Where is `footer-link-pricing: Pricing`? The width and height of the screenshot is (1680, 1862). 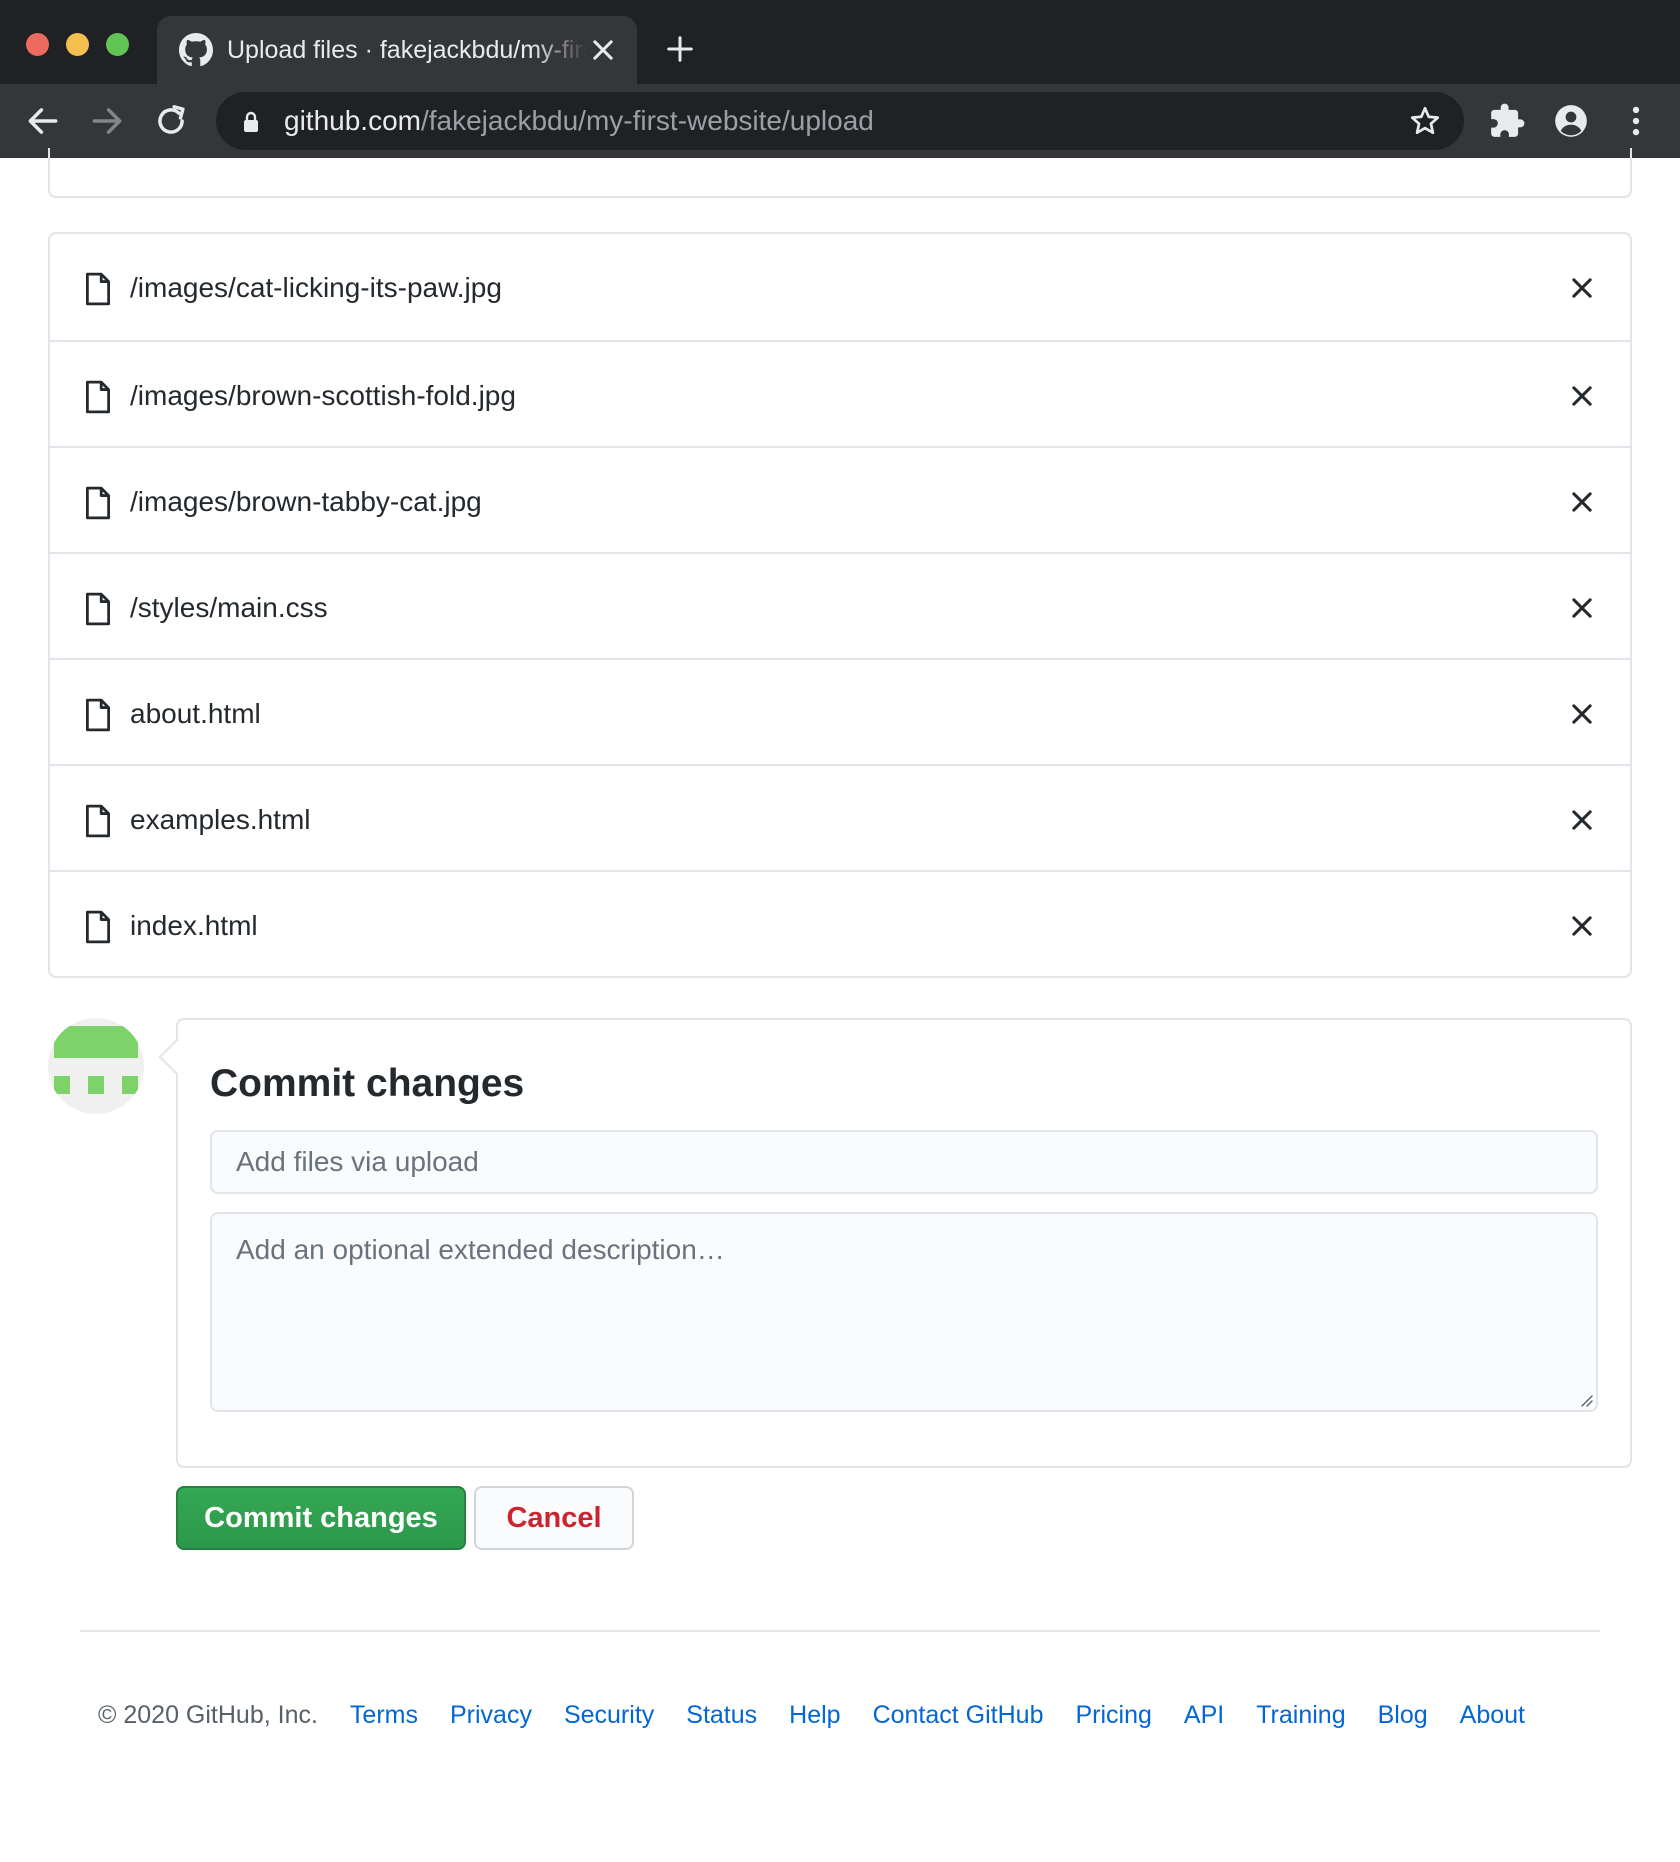
footer-link-pricing: Pricing is located at coordinates (1113, 1715).